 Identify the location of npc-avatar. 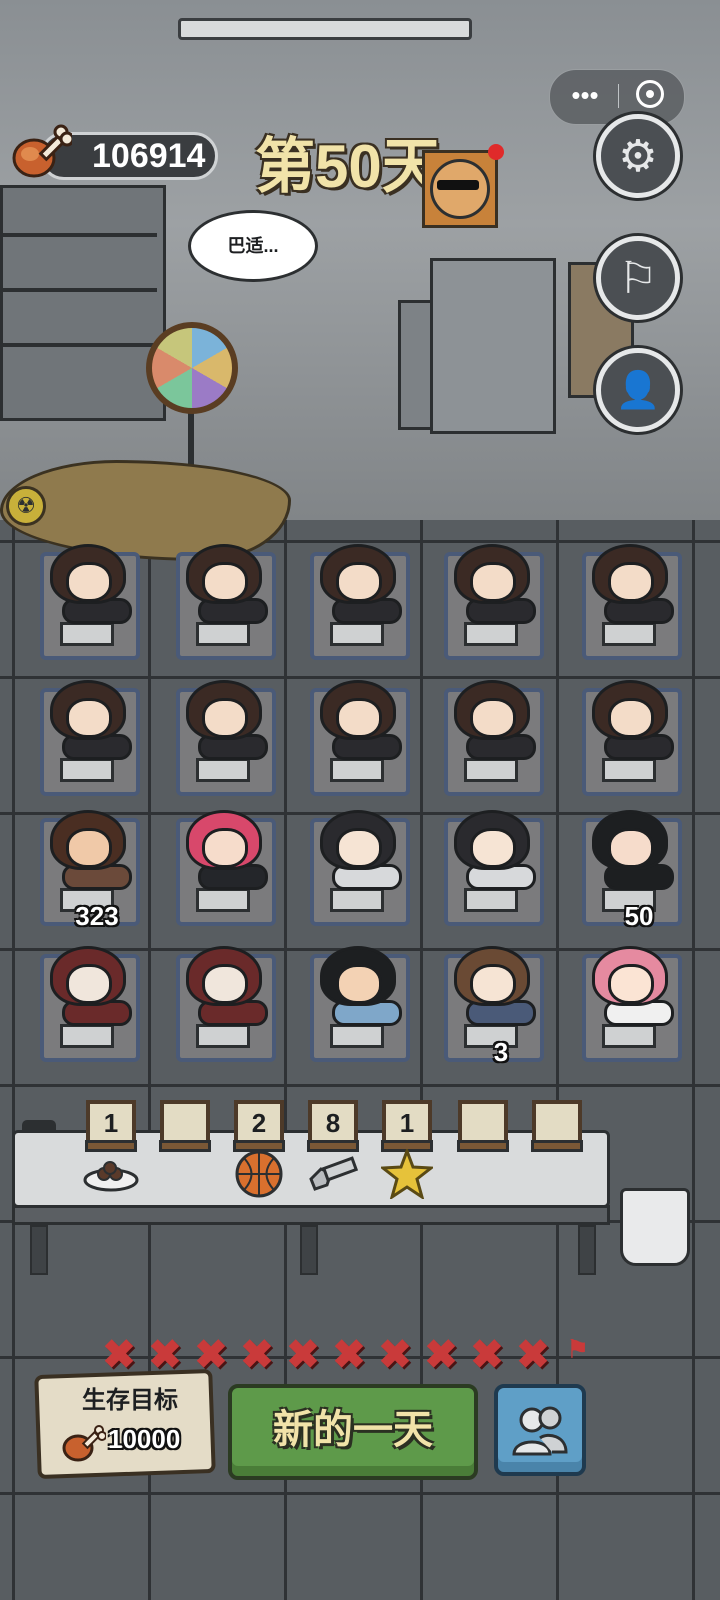
(460, 189).